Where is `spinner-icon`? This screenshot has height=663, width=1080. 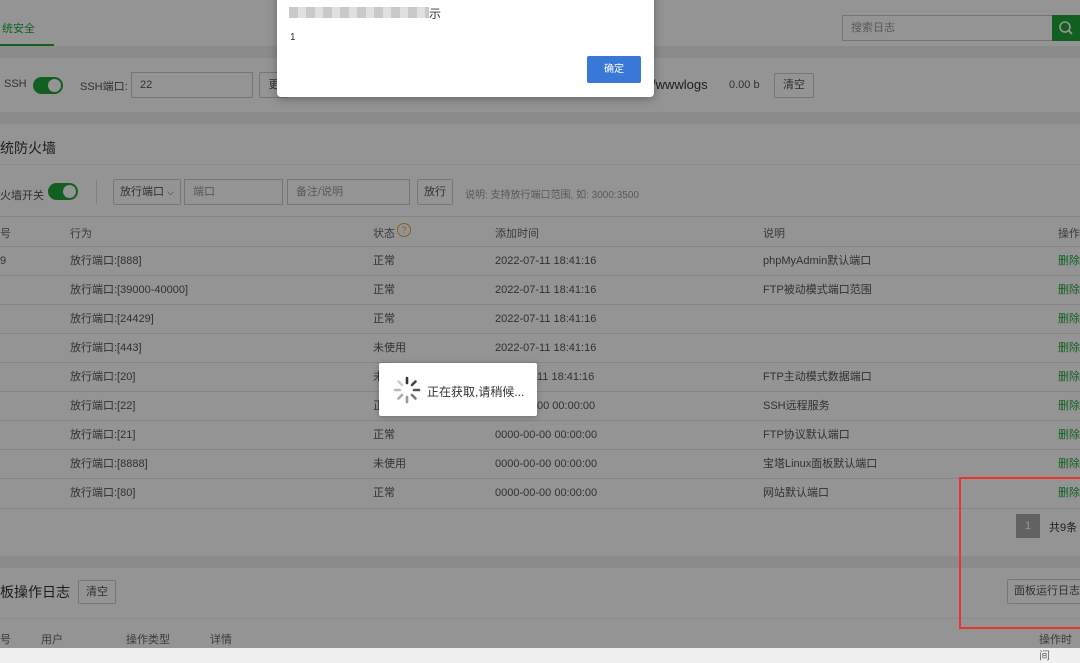 spinner-icon is located at coordinates (407, 390).